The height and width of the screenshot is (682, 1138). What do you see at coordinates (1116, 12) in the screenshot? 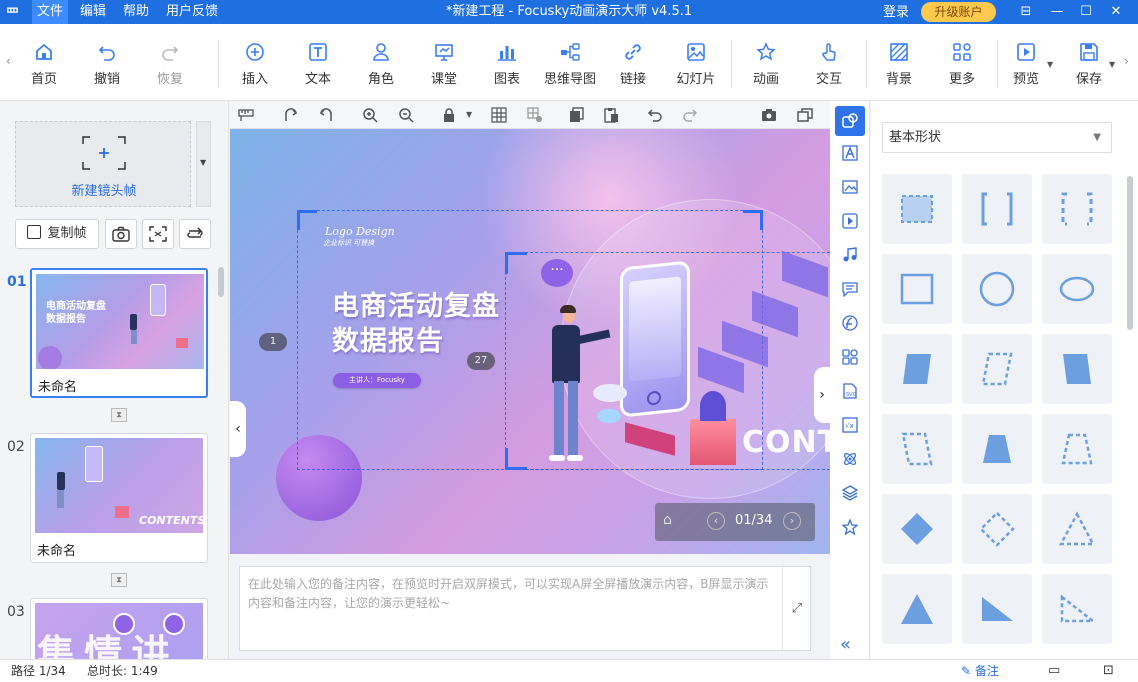
I see `close-button: ✕` at bounding box center [1116, 12].